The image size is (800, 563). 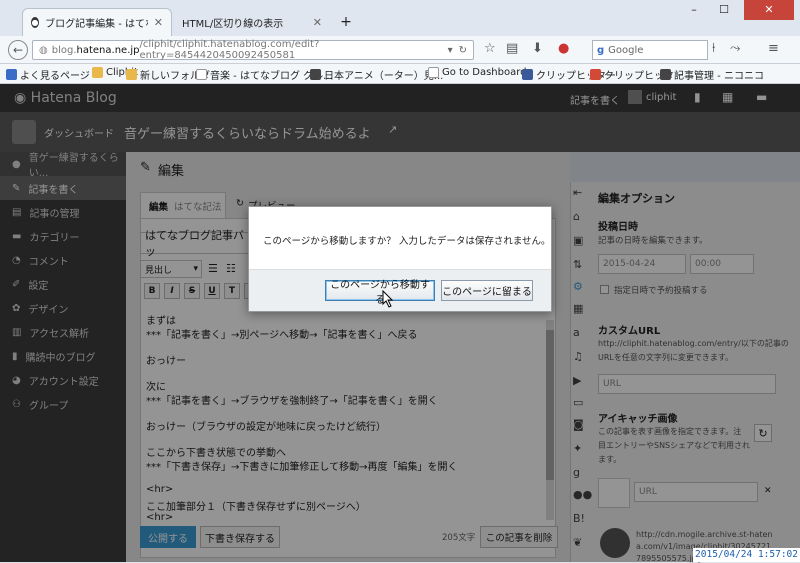 I want to click on search-engine-label: Google, so click(x=626, y=50).